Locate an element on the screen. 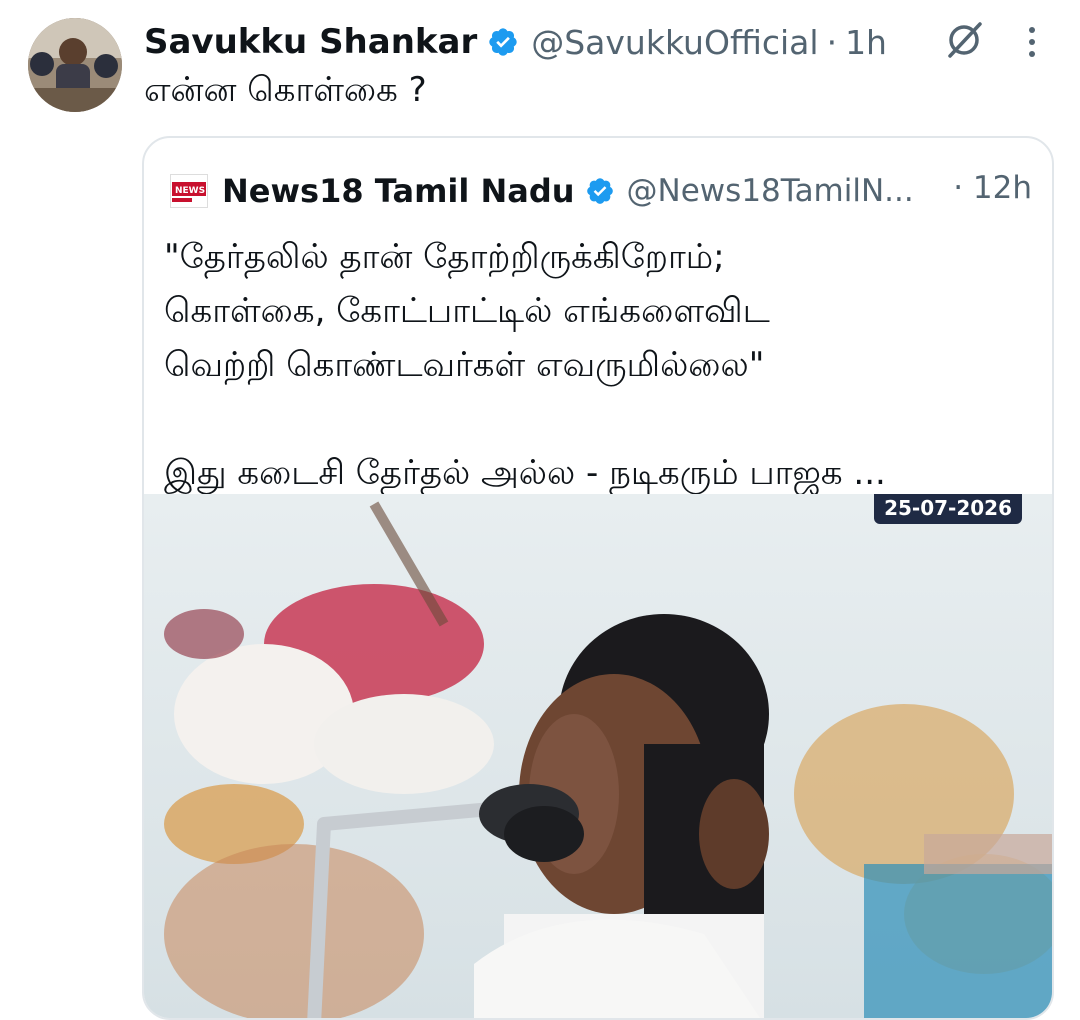 The height and width of the screenshot is (1020, 1080). author-name: Savukku Shankar is located at coordinates (310, 42).